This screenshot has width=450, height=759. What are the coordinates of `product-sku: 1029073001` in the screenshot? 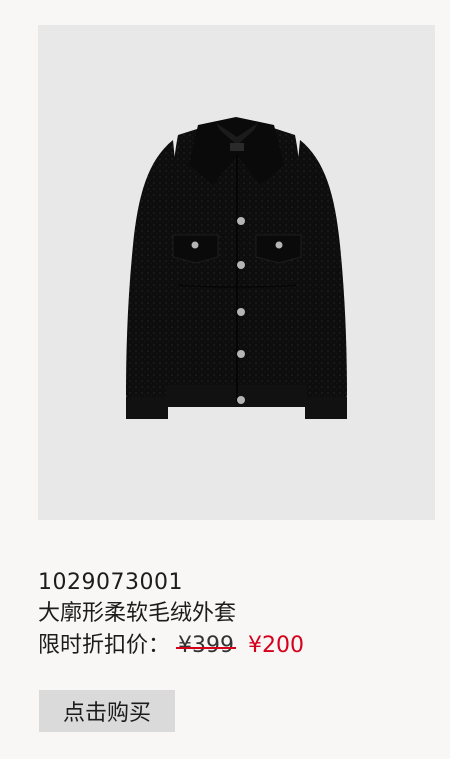 It's located at (110, 582).